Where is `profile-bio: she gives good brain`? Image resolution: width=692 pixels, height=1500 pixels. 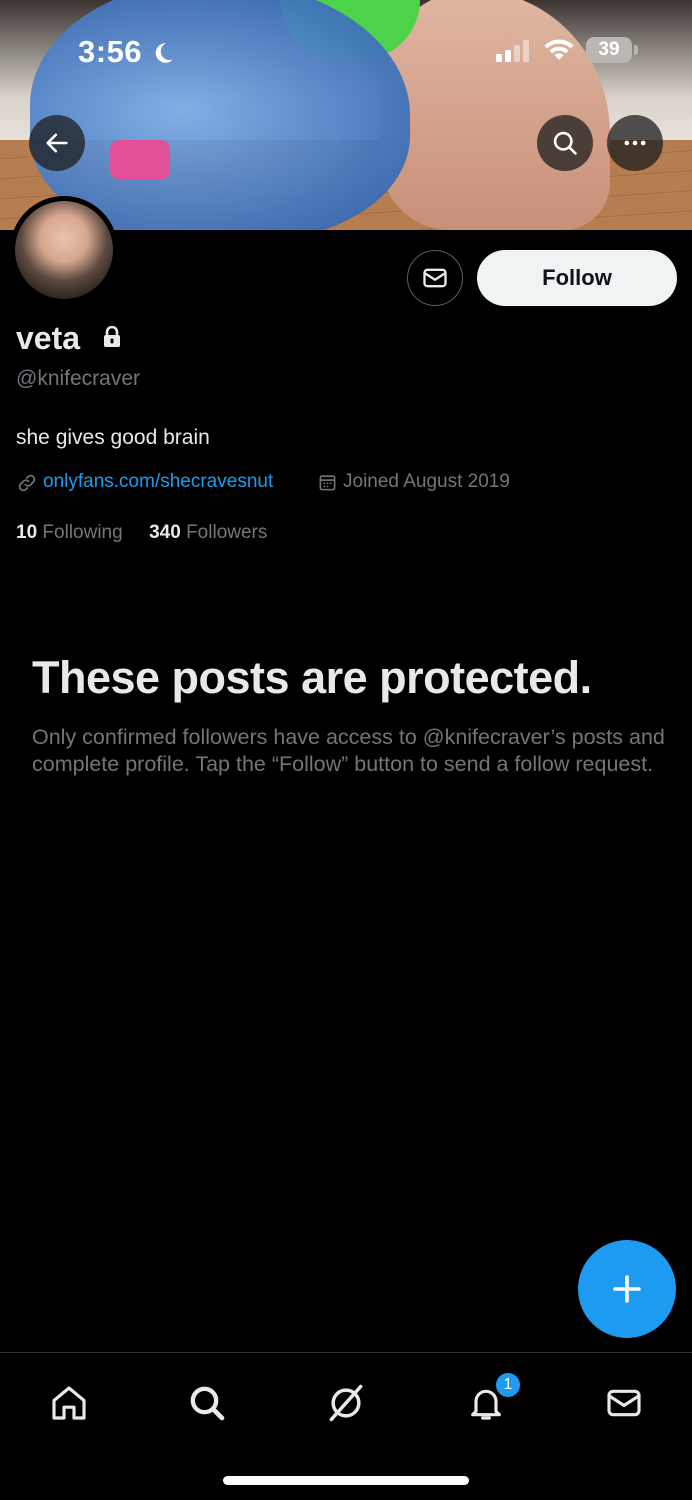 profile-bio: she gives good brain is located at coordinates (113, 437).